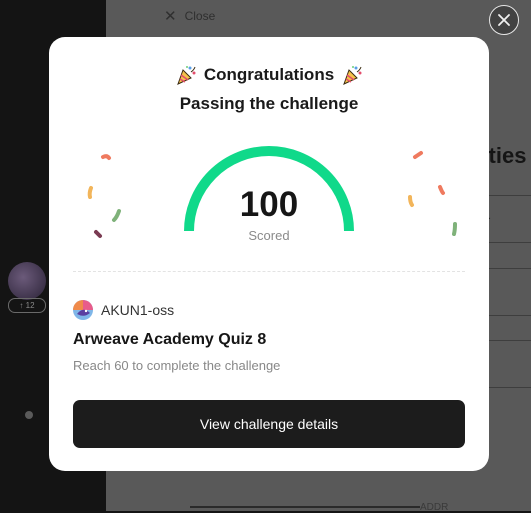 The image size is (531, 513). What do you see at coordinates (177, 365) in the screenshot?
I see `quiz-description: Reach 60 to complete the challenge` at bounding box center [177, 365].